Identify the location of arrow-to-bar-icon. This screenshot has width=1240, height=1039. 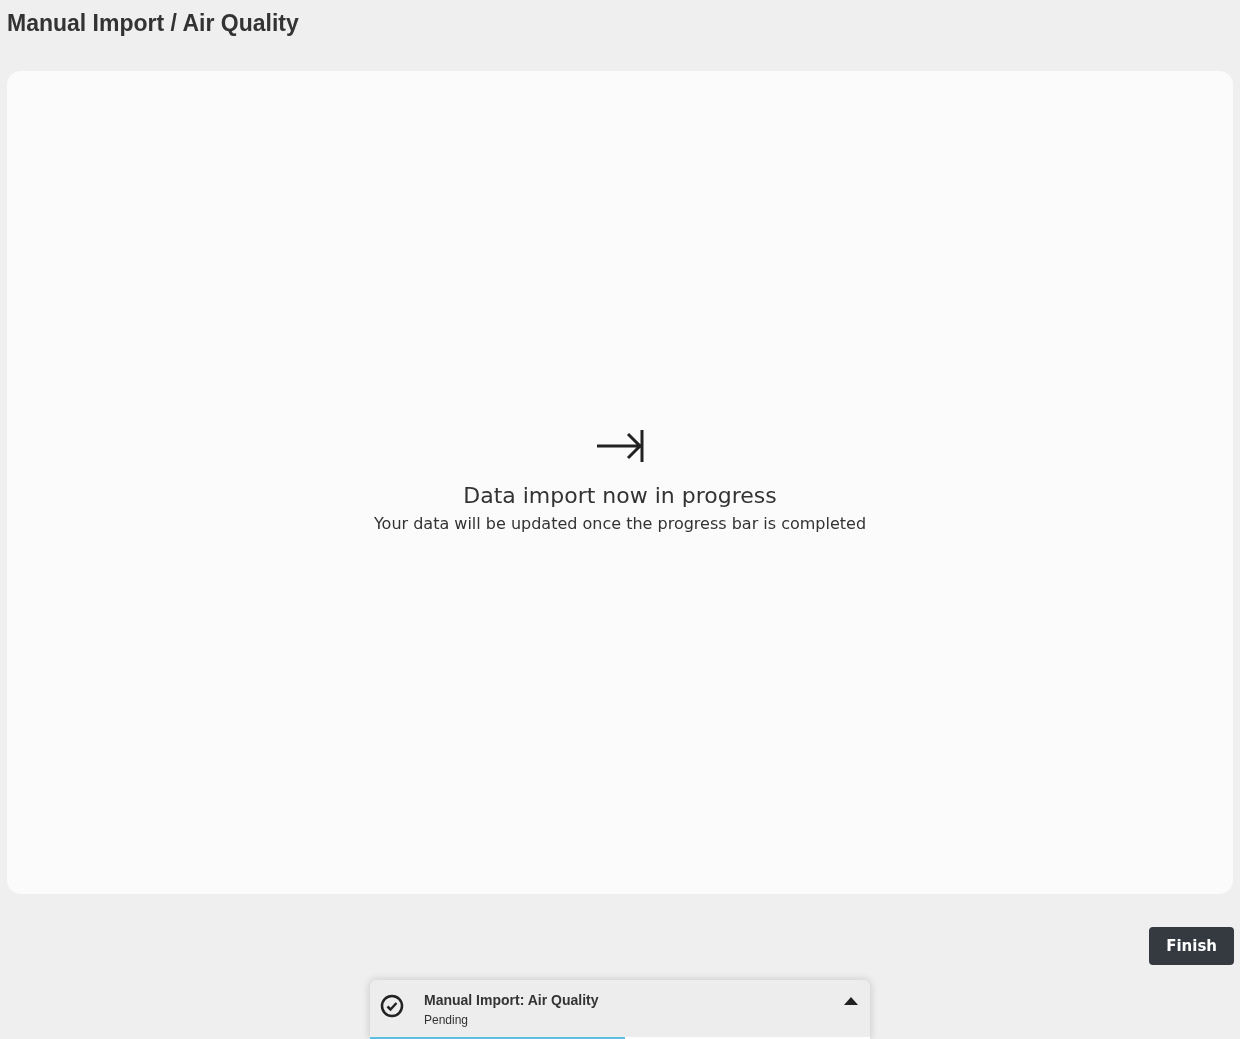
(620, 445).